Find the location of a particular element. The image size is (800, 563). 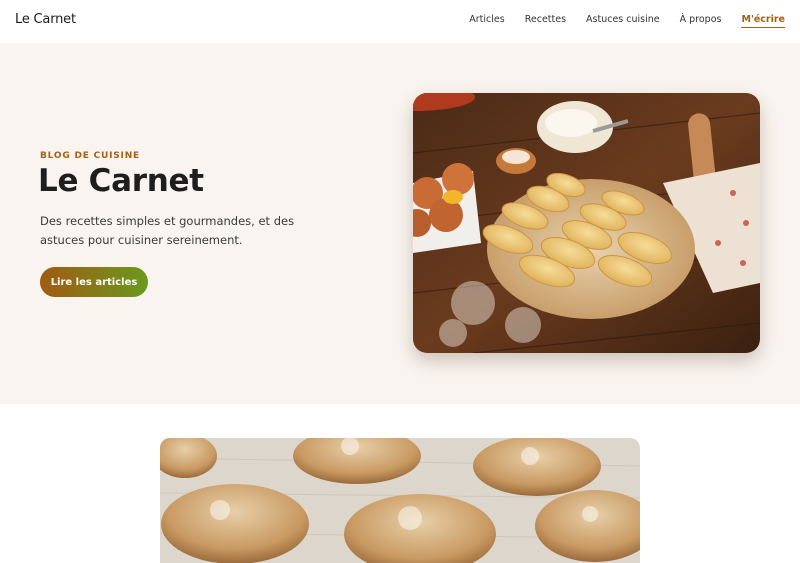

article-cover-photo-bread is located at coordinates (400, 500).